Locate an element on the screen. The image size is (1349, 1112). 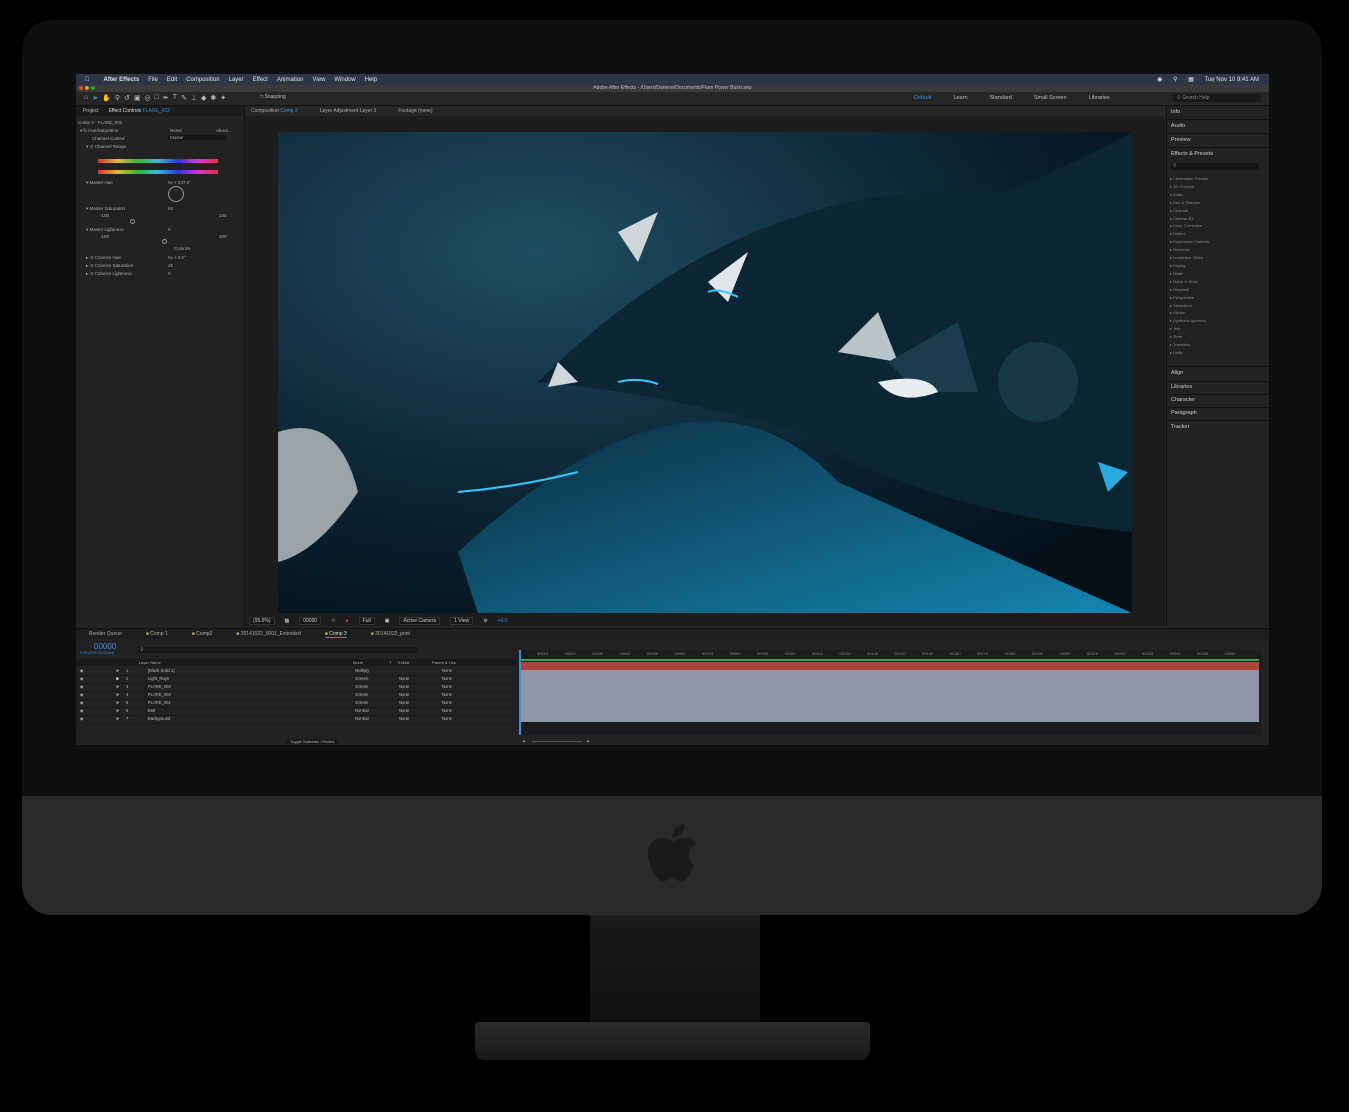
layer-mode-dropdown: Screen is located at coordinates (361, 686).